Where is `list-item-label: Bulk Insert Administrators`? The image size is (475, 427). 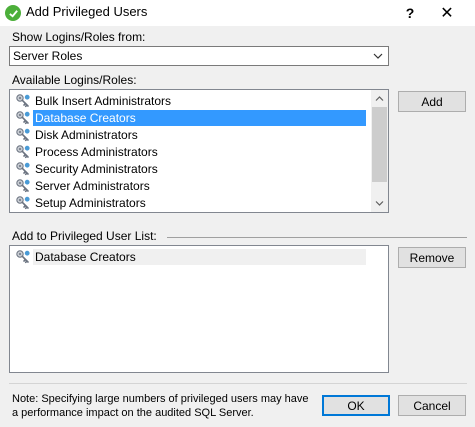
list-item-label: Bulk Insert Administrators is located at coordinates (103, 100).